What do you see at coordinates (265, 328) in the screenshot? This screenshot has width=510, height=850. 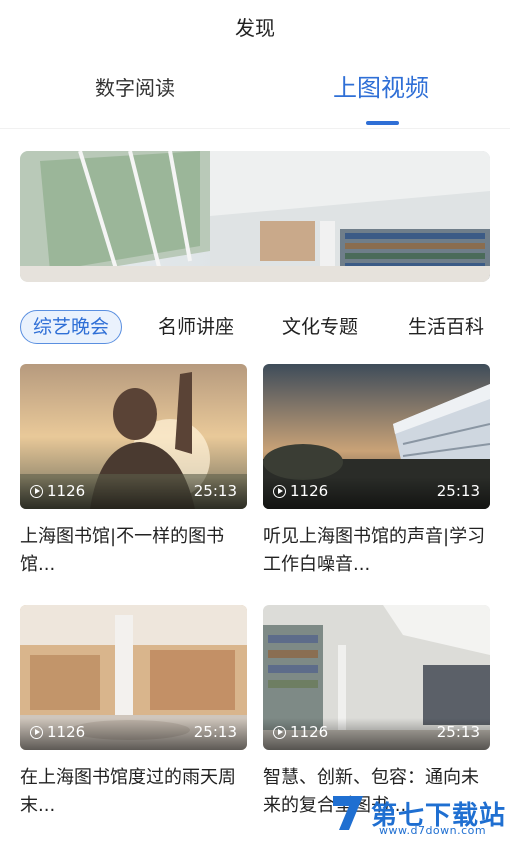 I see `category-bar: 综艺晚会 名师讲座 文化专题 生活百科` at bounding box center [265, 328].